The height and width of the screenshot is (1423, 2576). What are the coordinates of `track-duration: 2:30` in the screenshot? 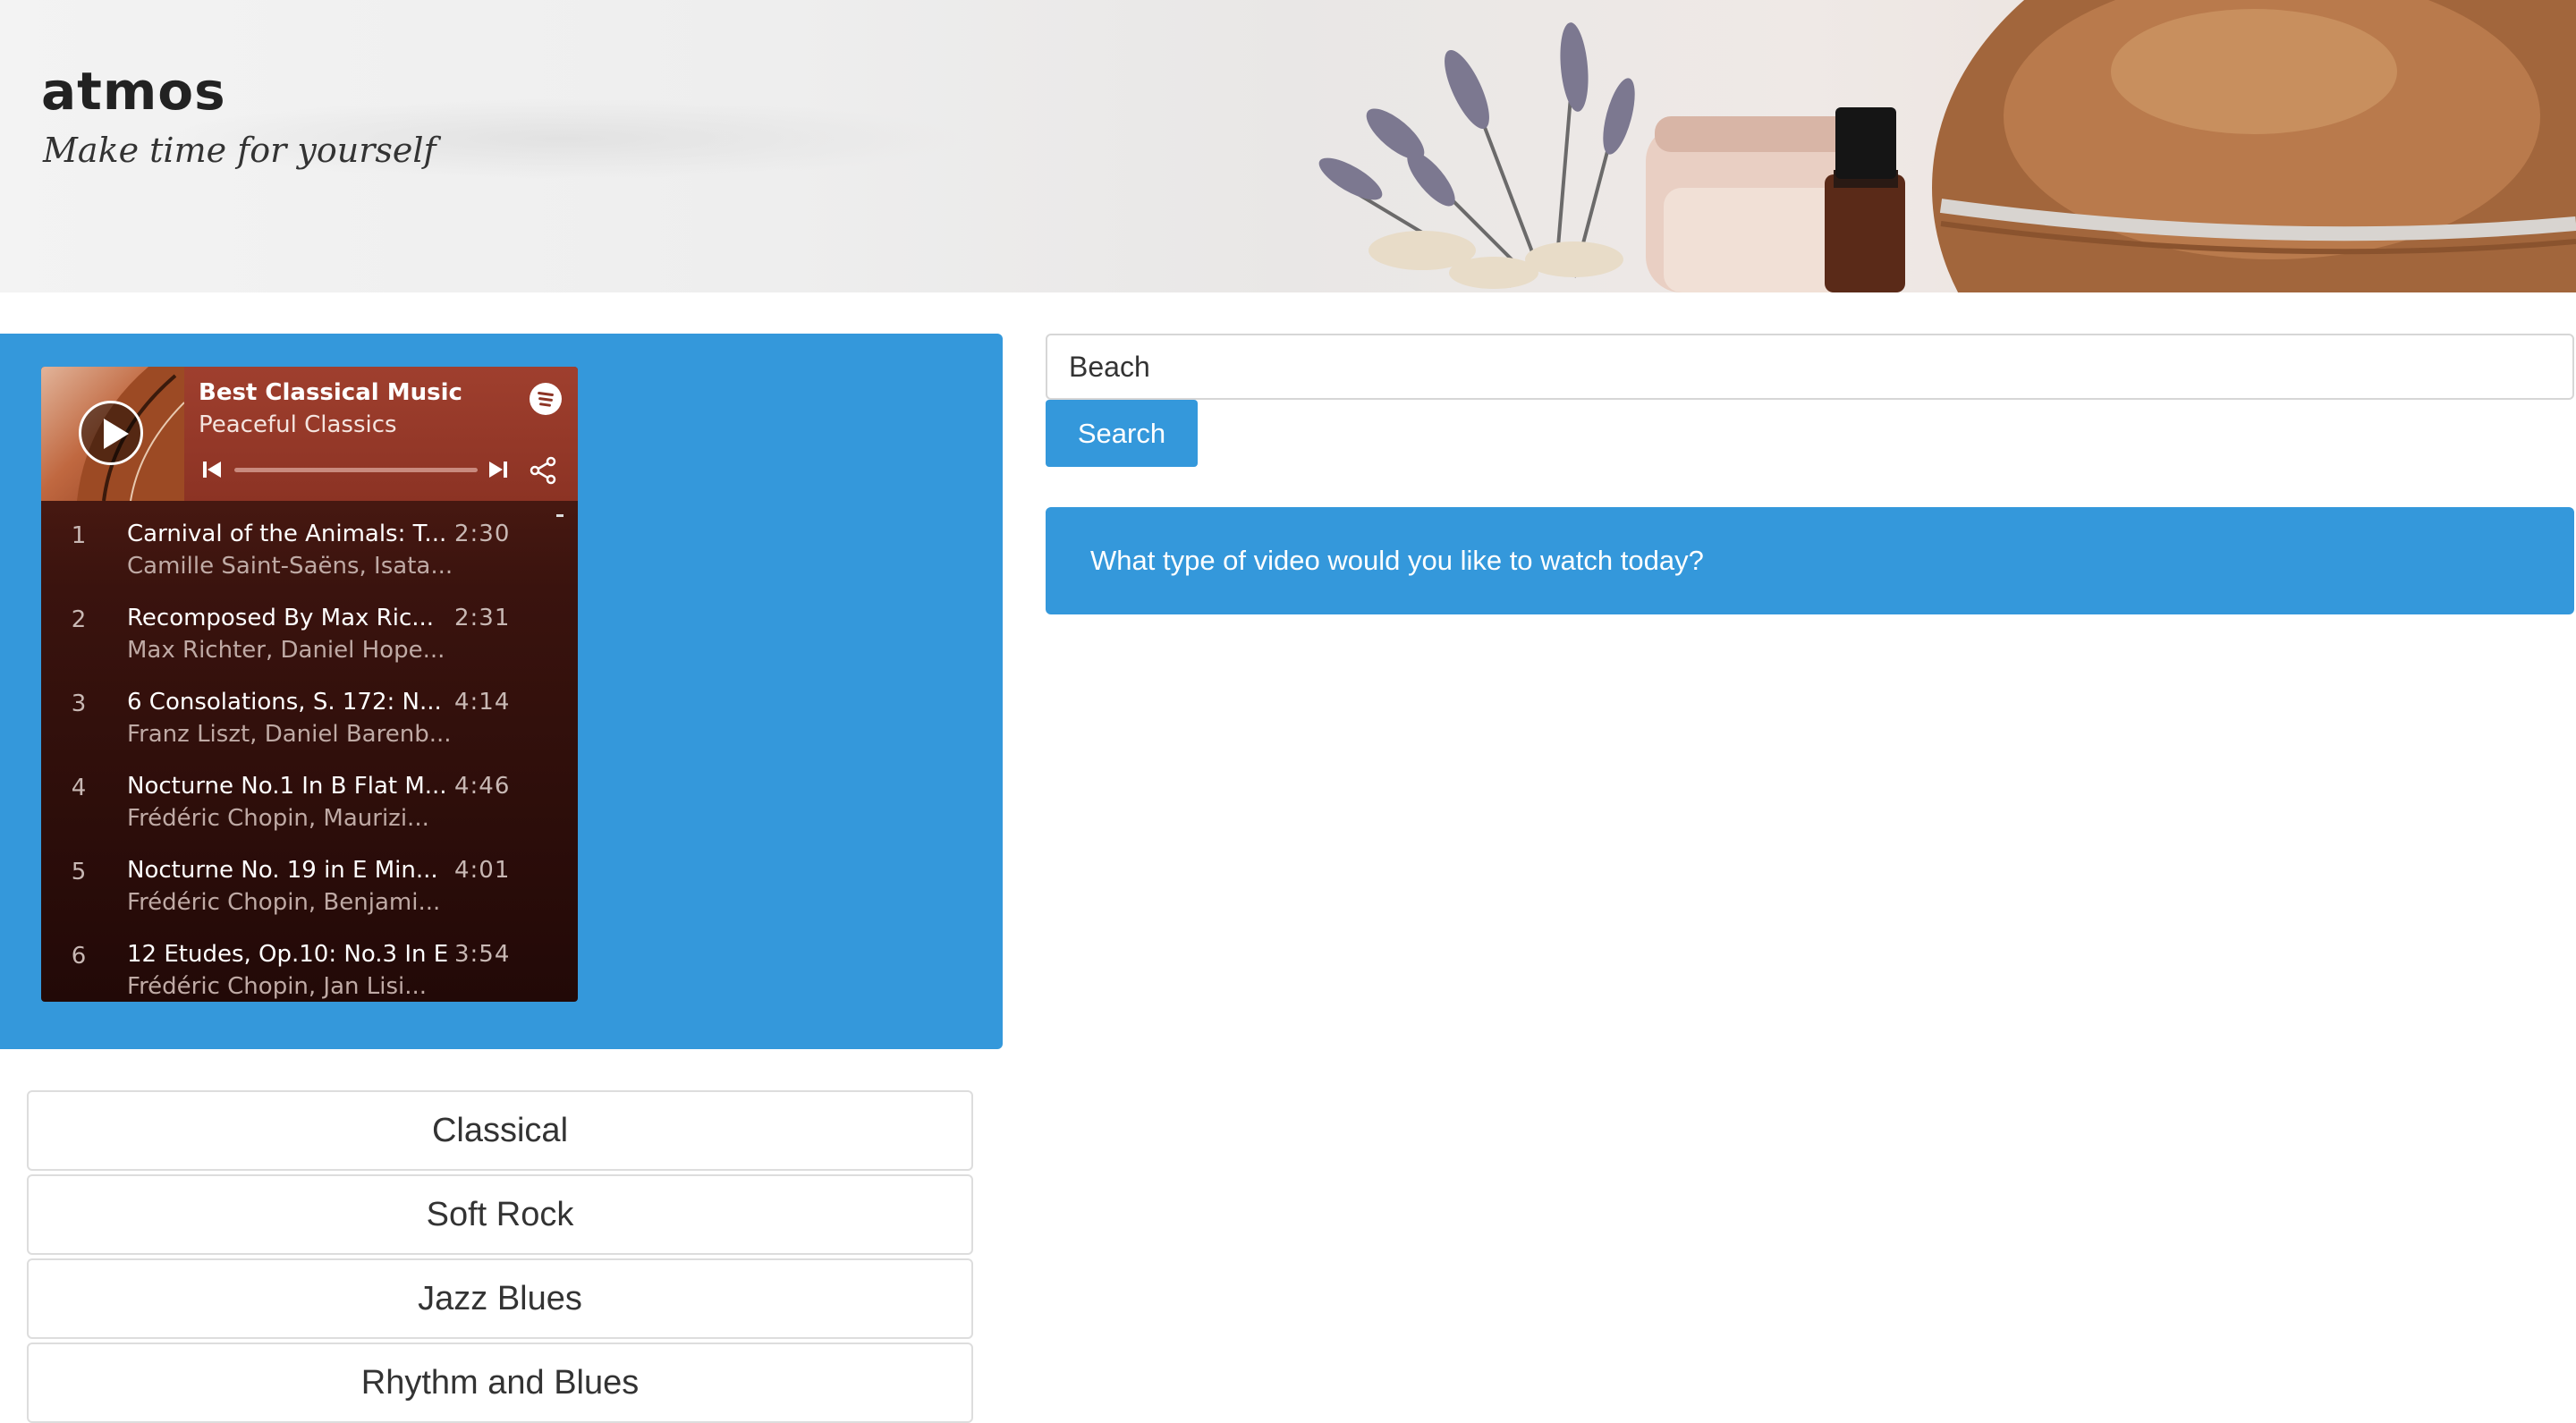 It's located at (482, 534).